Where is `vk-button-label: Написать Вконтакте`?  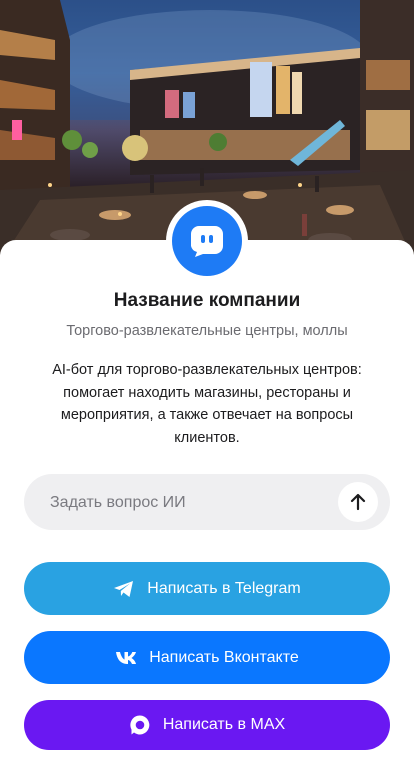
vk-button-label: Написать Вконтакте is located at coordinates (224, 657).